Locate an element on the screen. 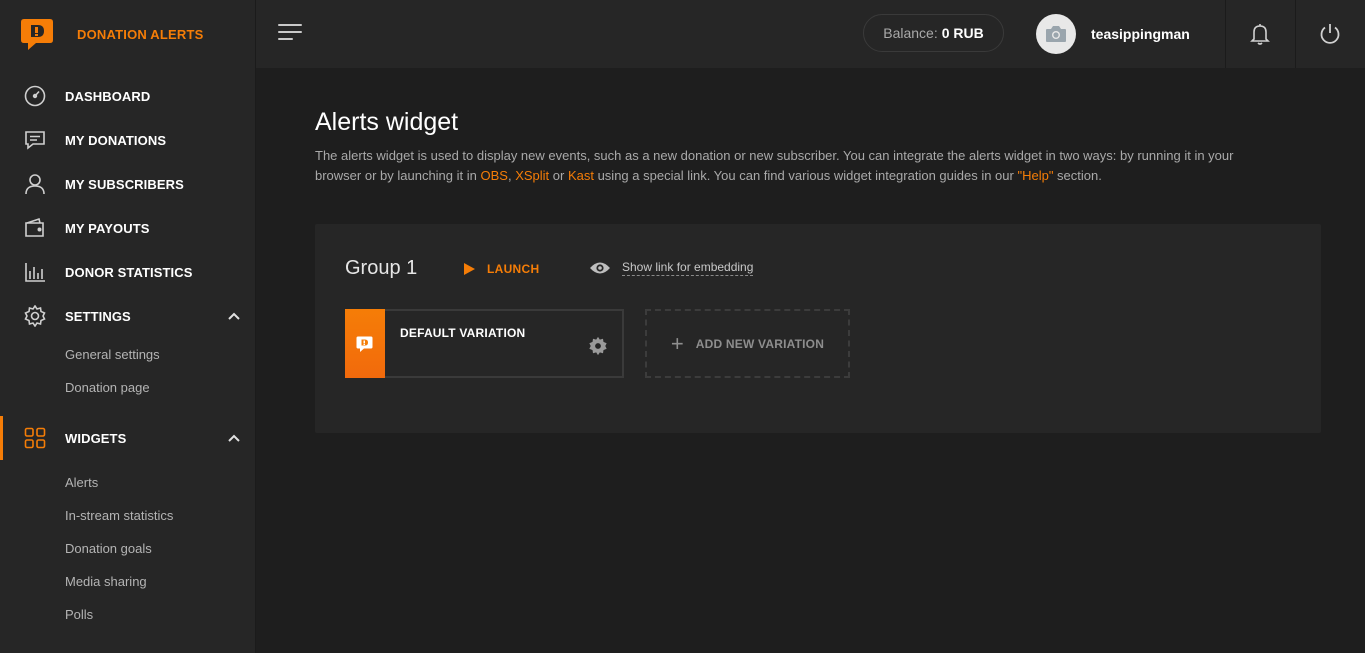 The image size is (1365, 653). brand-name: DONATION ALERTS is located at coordinates (140, 34).